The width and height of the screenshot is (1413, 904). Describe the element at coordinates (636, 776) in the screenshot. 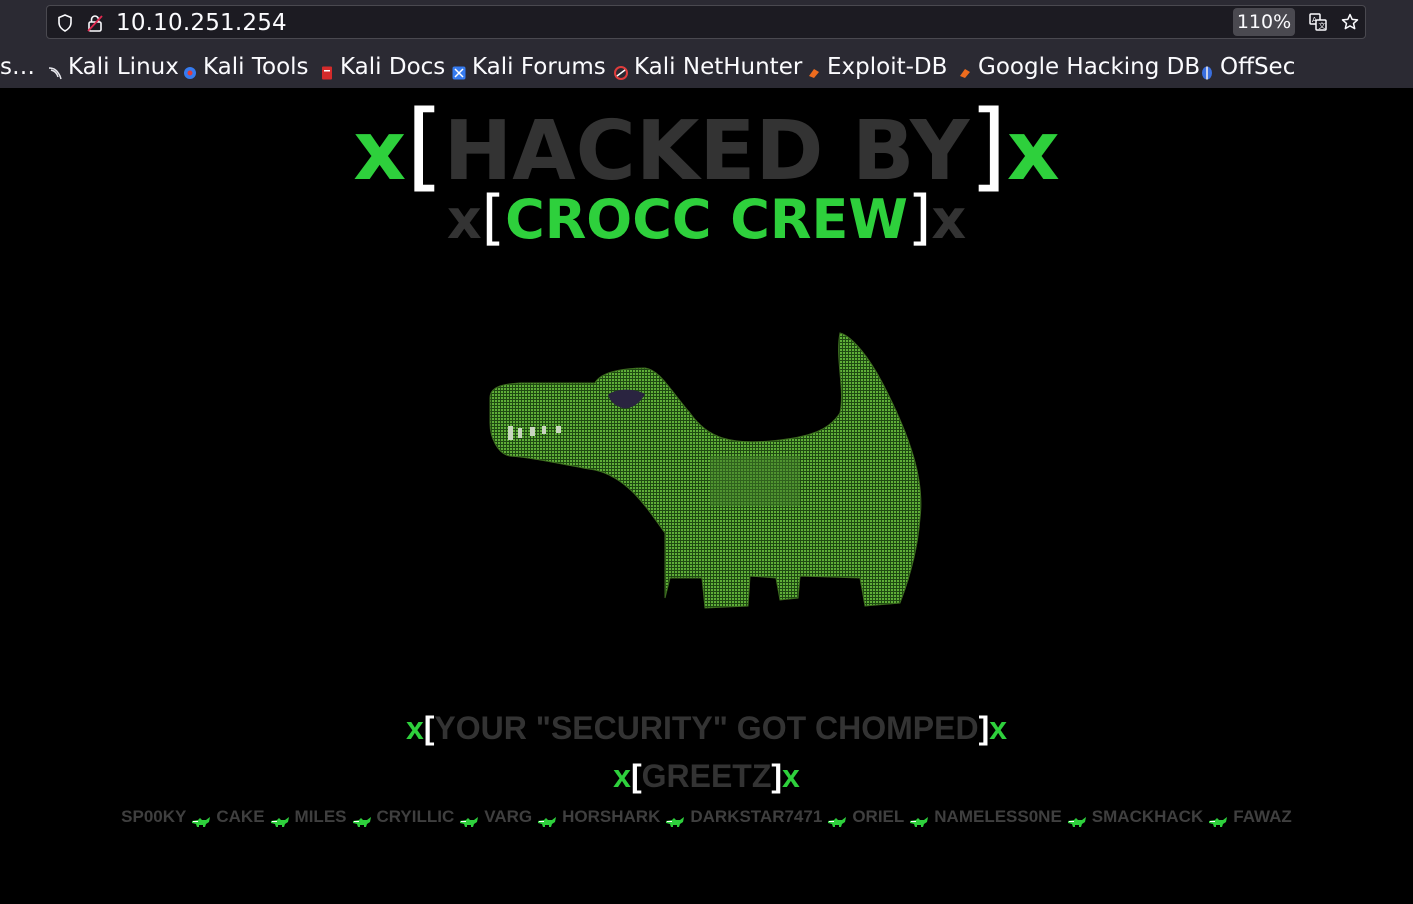

I see `greetz-bracket-open: [` at that location.